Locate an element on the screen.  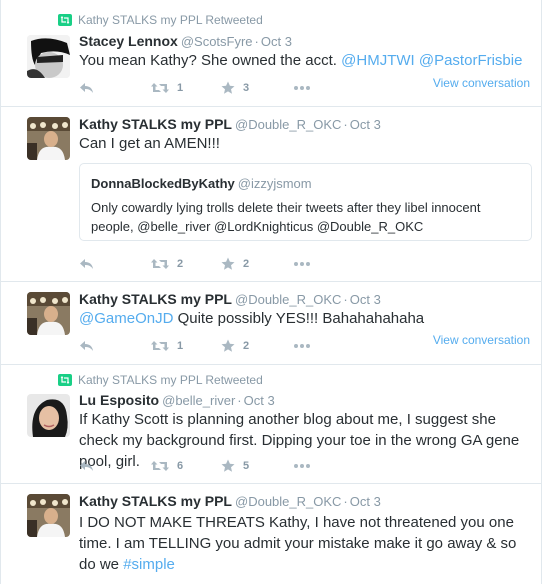
tweet-text-plain: You mean Kathy? She owned the acct. is located at coordinates (210, 60).